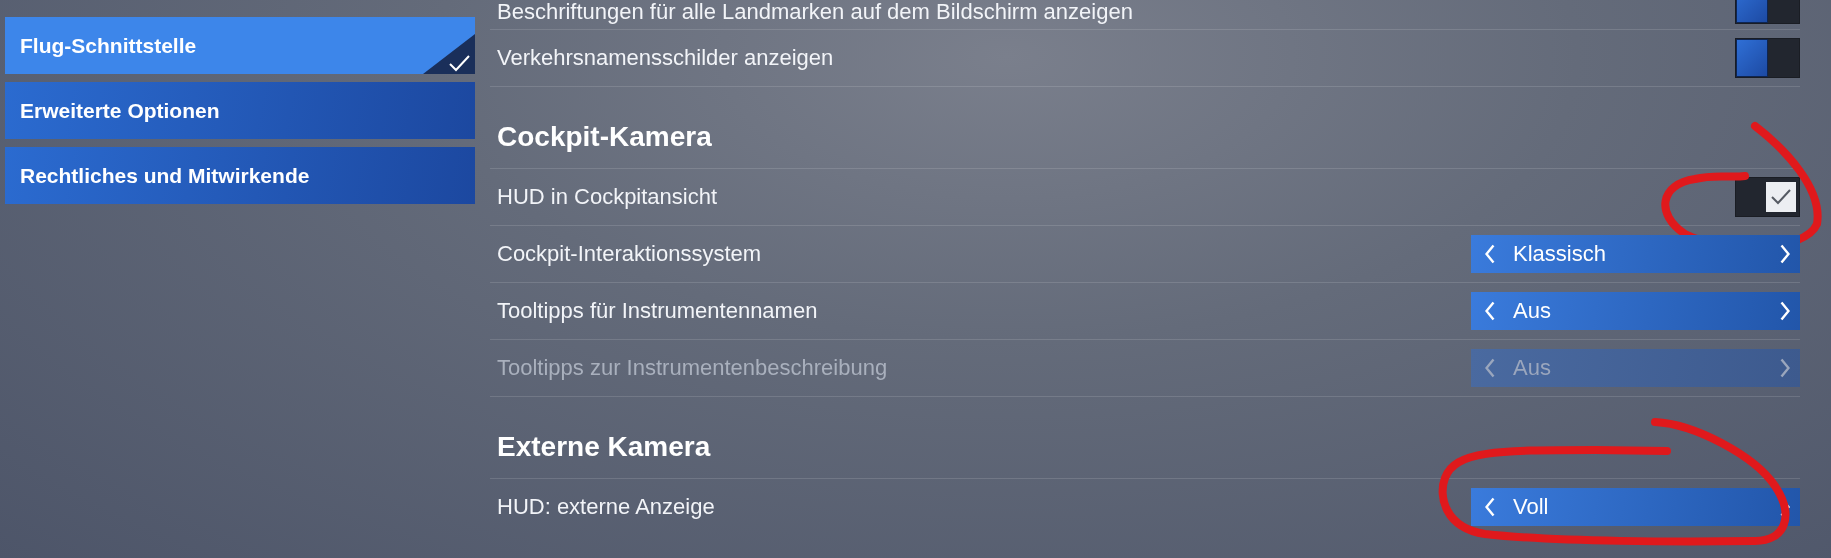 Image resolution: width=1831 pixels, height=558 pixels. Describe the element at coordinates (815, 13) in the screenshot. I see `setting-label: Beschriftungen für alle Landmarken auf dem Bildschirm anzeigen` at that location.